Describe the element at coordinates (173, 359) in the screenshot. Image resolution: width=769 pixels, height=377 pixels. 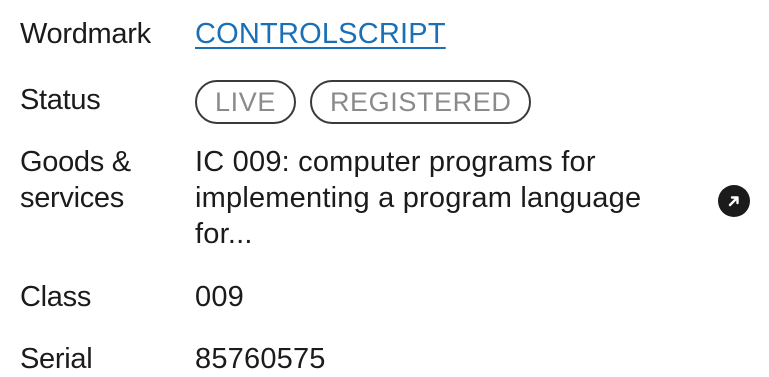
I see `serial-row: Serial 85760575` at that location.